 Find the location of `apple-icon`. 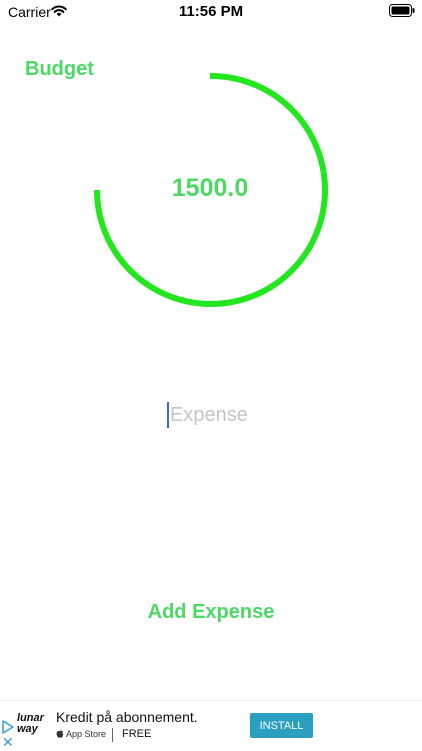

apple-icon is located at coordinates (60, 733).